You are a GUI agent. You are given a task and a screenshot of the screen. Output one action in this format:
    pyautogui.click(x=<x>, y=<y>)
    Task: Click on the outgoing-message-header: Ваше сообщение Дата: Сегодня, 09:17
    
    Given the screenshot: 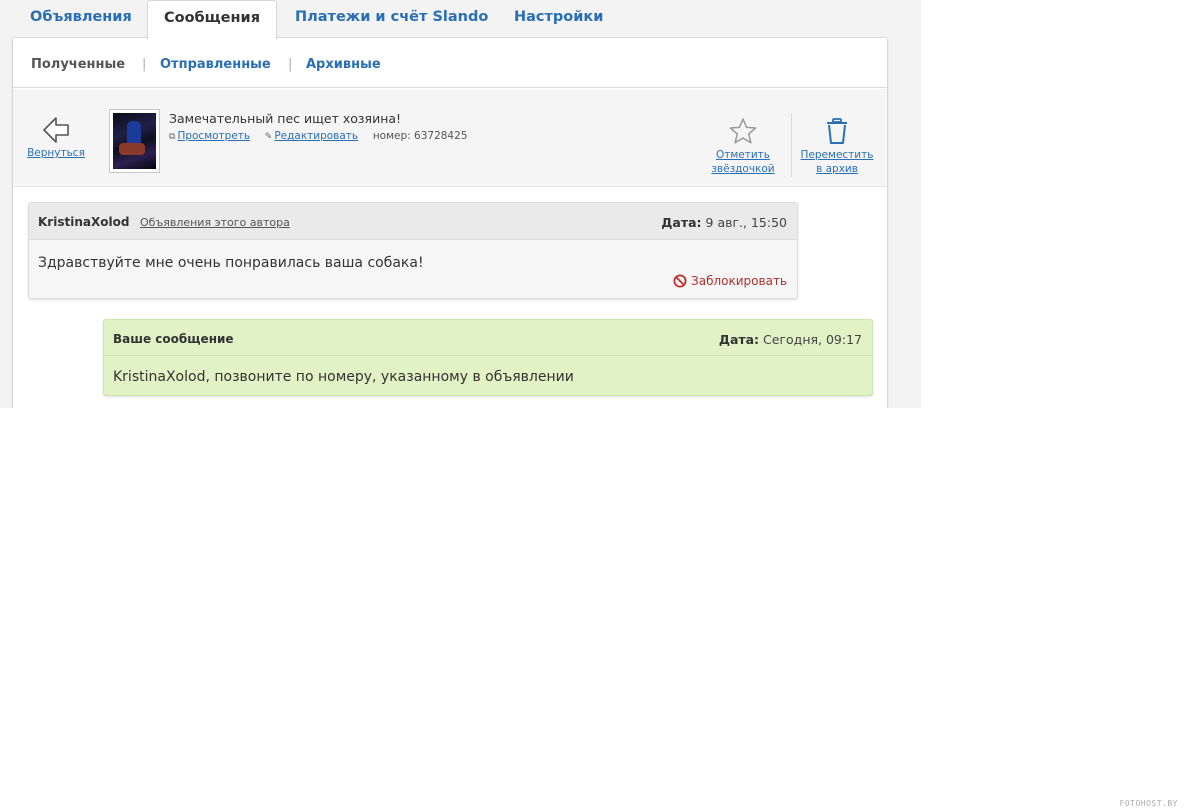 What is the action you would take?
    pyautogui.click(x=488, y=338)
    